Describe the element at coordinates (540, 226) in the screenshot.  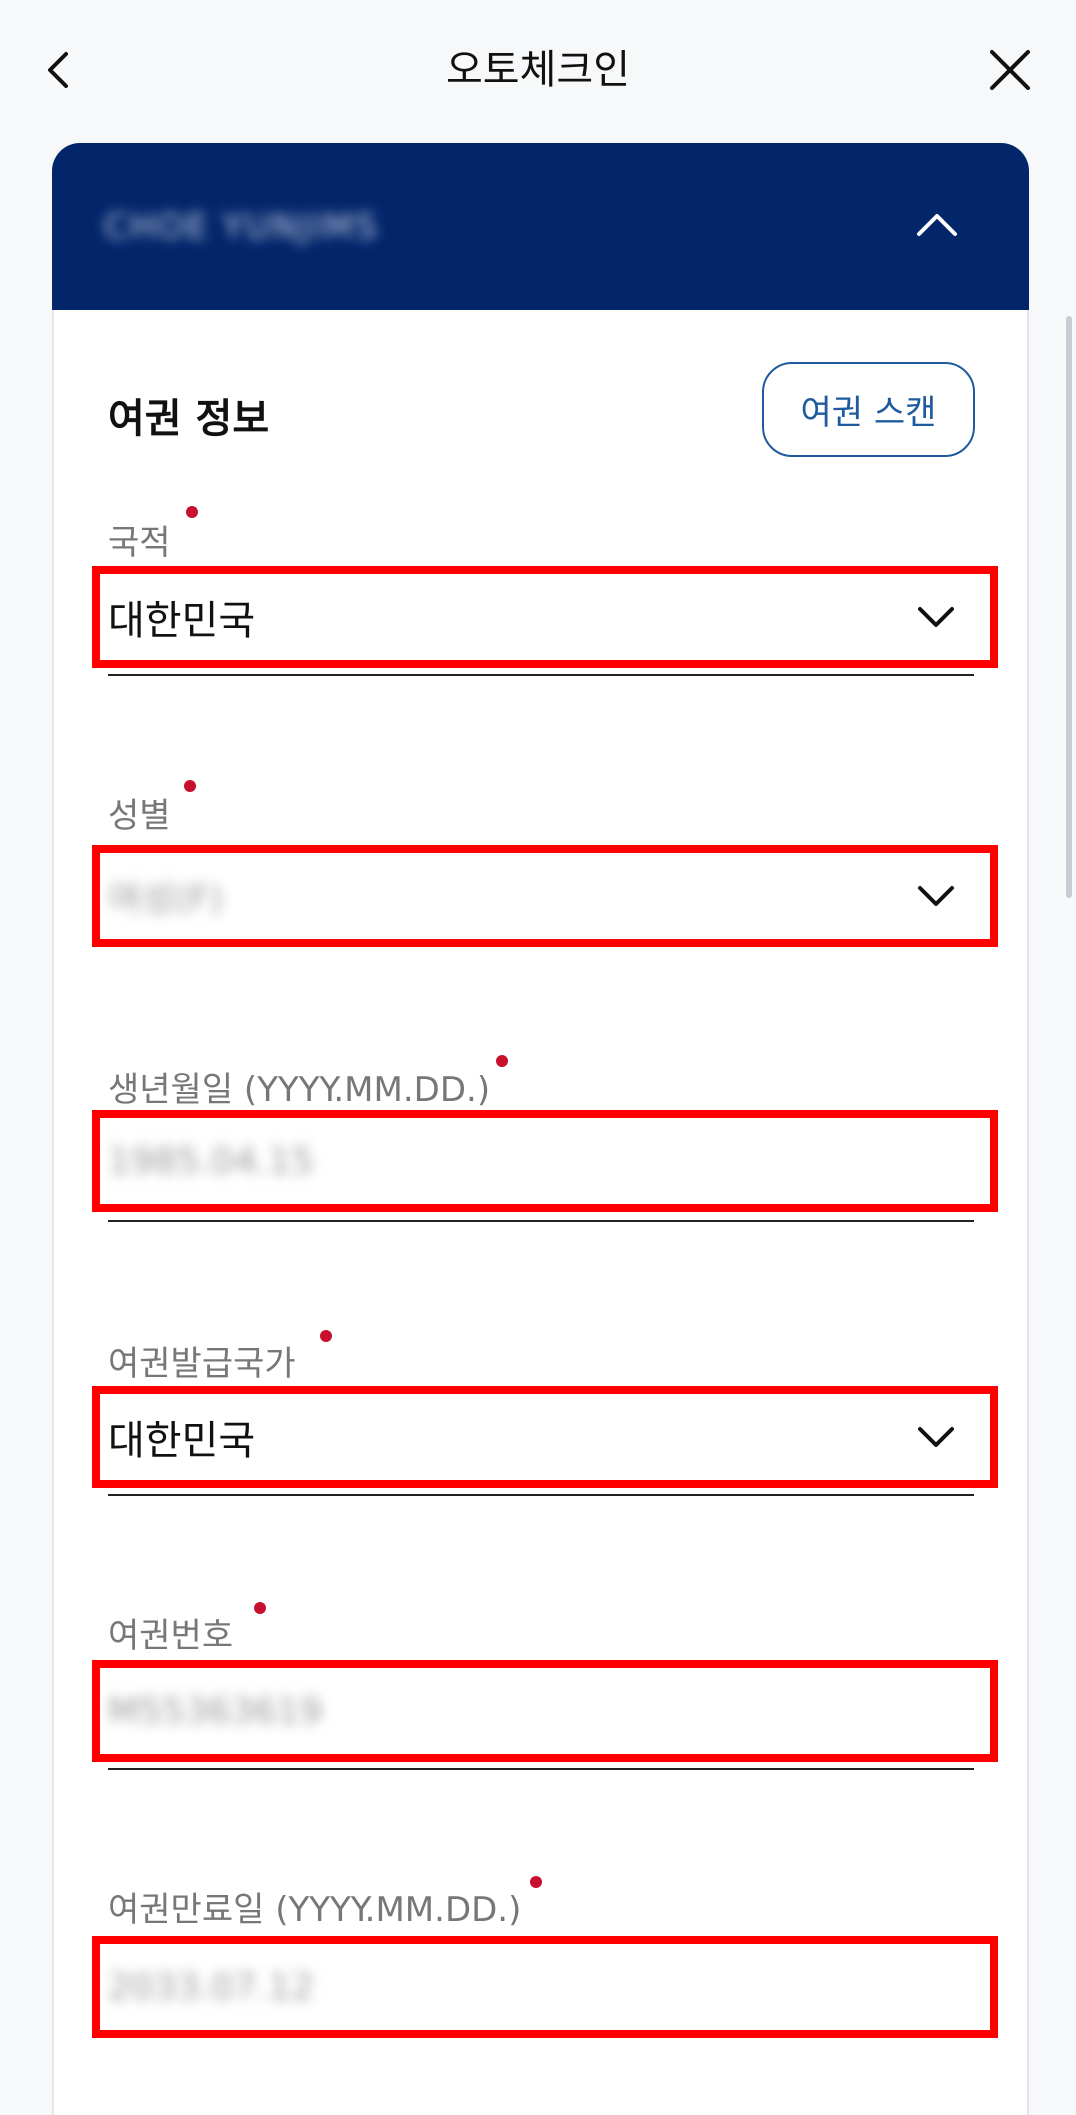
I see `passenger-card-header: CHOE YUNJIMS` at that location.